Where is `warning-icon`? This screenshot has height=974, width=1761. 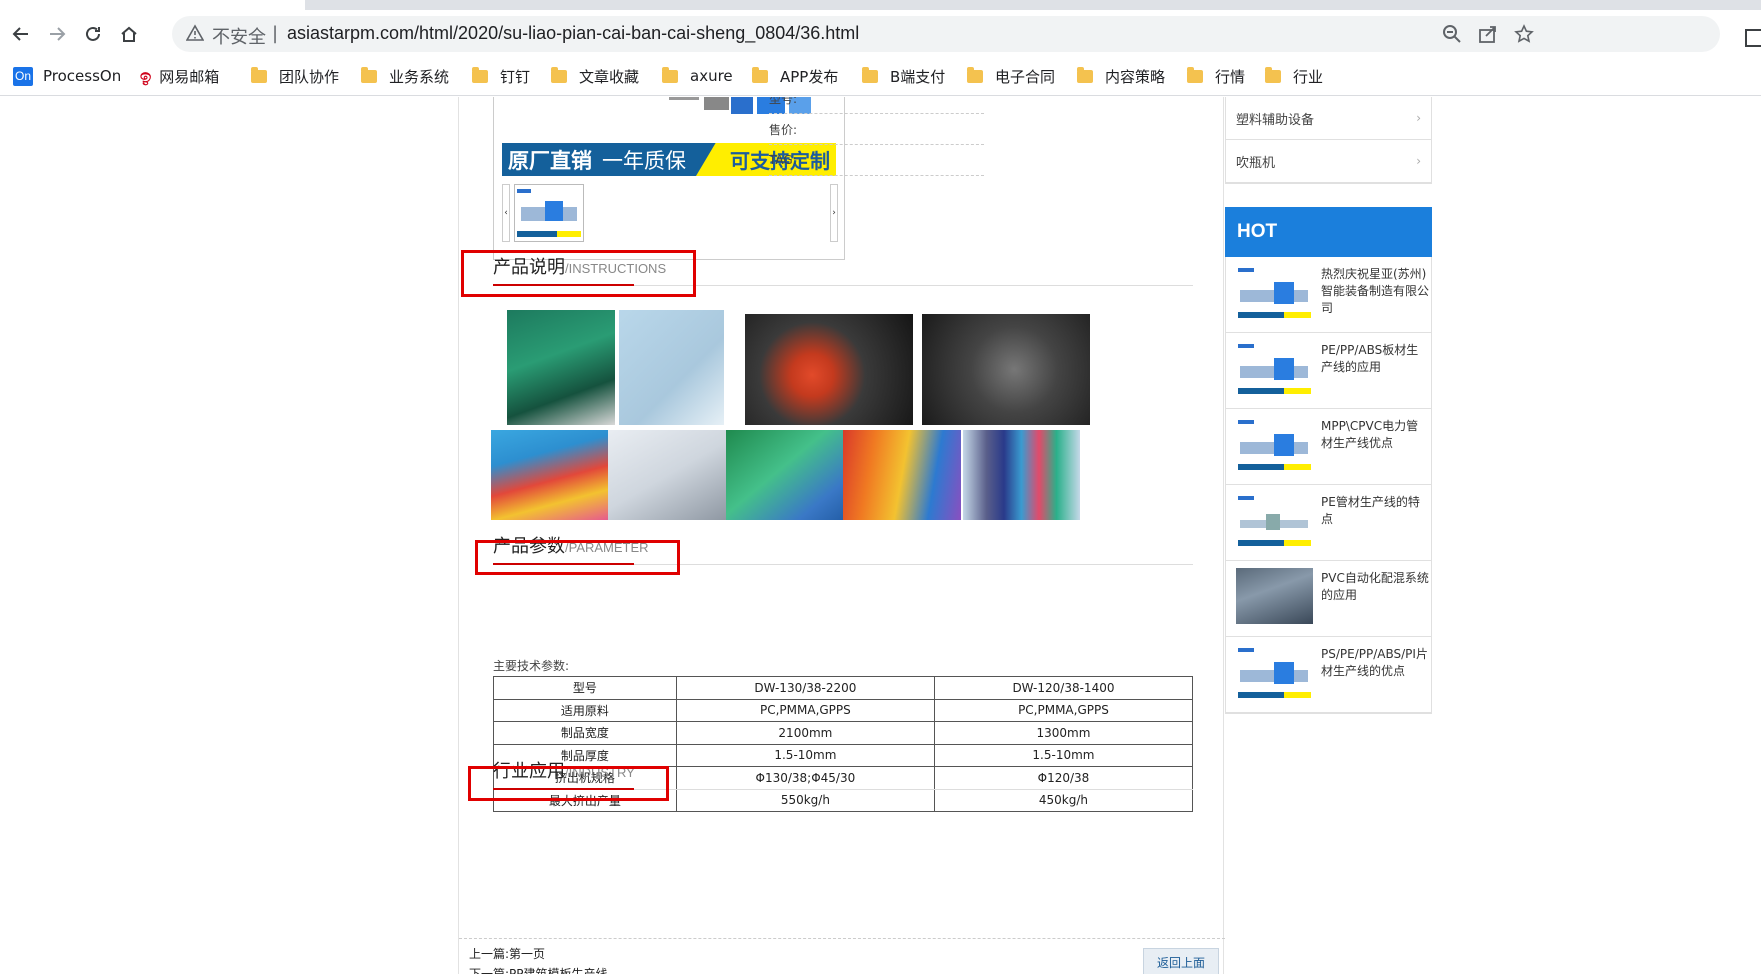
warning-icon is located at coordinates (195, 33).